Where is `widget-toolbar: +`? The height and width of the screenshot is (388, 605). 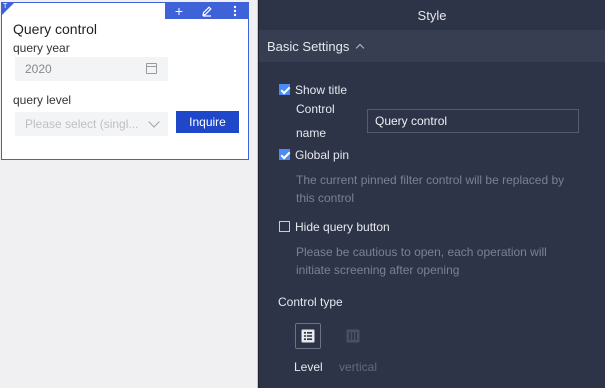
widget-toolbar: + is located at coordinates (207, 10).